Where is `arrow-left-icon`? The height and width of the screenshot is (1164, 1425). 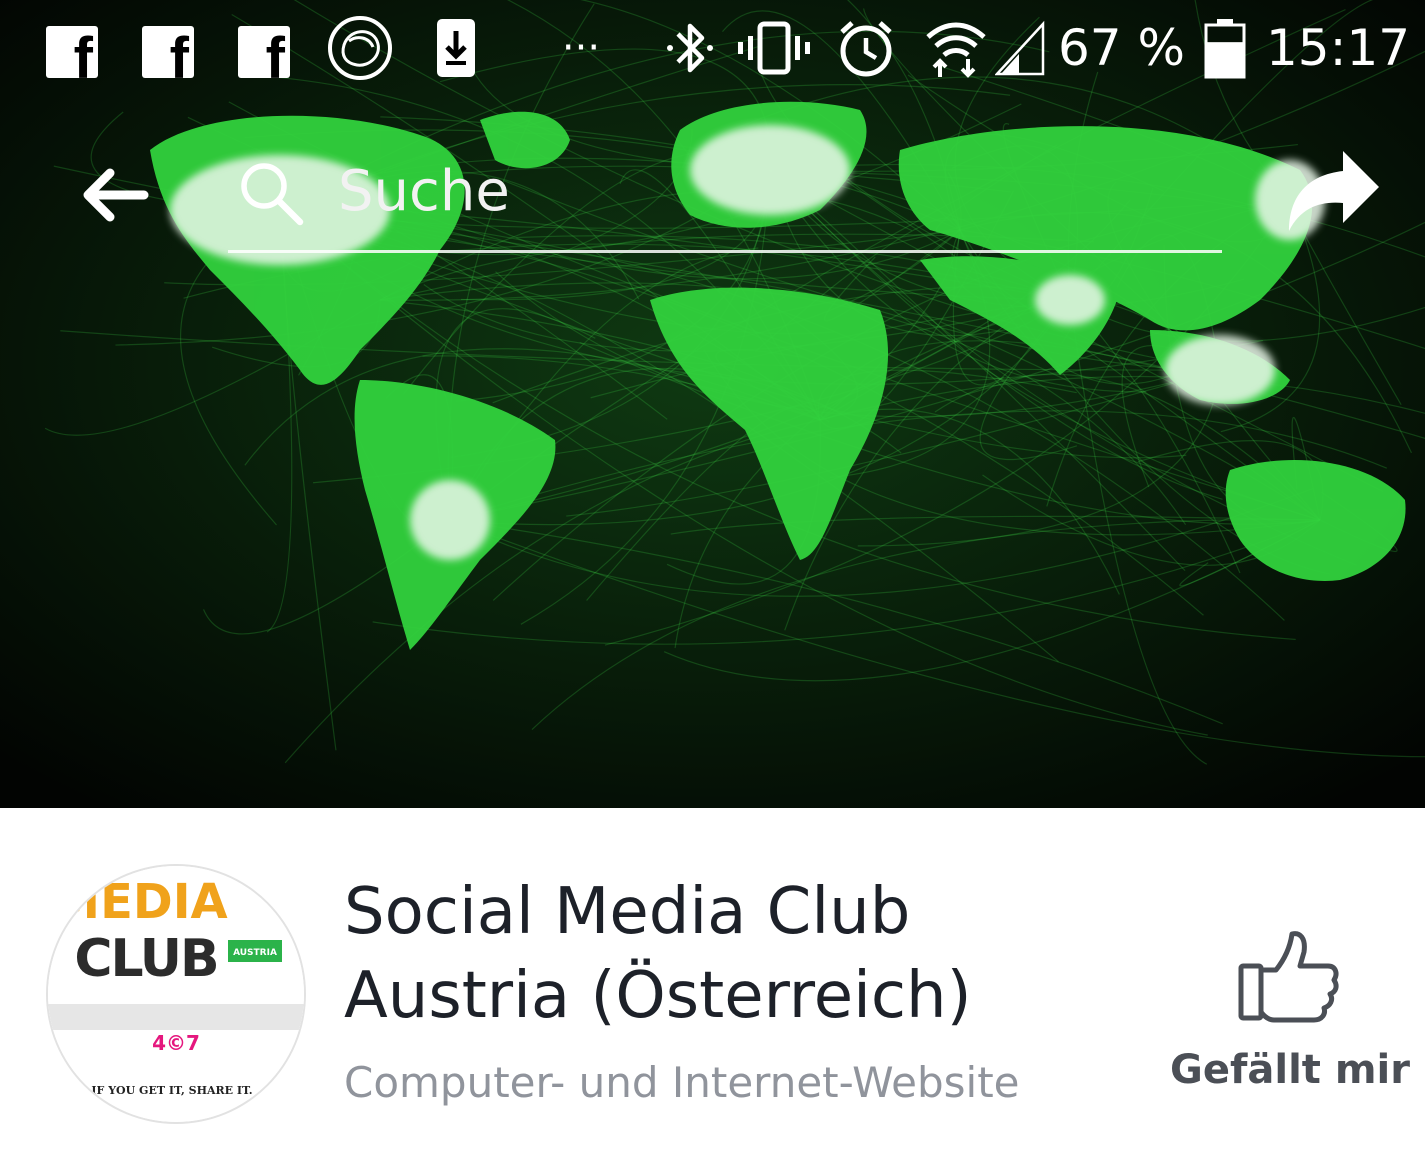
arrow-left-icon is located at coordinates (116, 195).